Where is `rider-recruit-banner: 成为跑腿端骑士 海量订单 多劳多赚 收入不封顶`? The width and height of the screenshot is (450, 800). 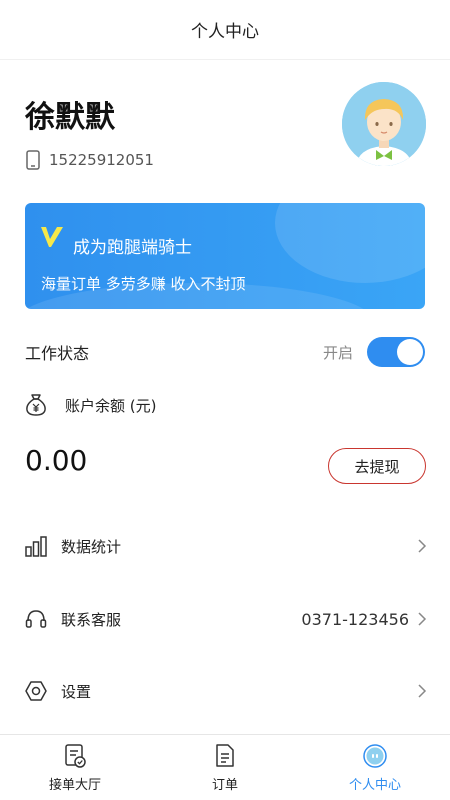
rider-recruit-banner: 成为跑腿端骑士 海量订单 多劳多赚 收入不封顶 is located at coordinates (225, 256).